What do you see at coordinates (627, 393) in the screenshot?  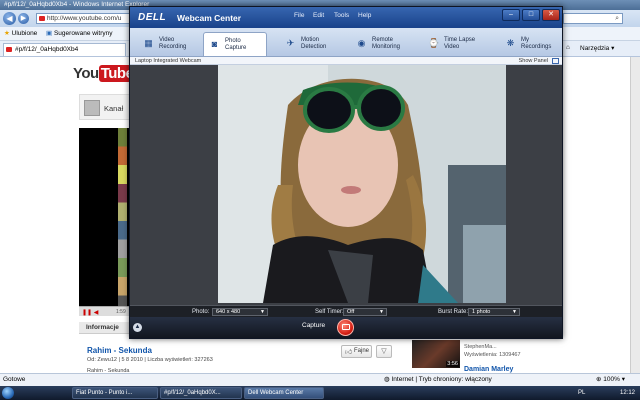 I see `clock: 12:12` at bounding box center [627, 393].